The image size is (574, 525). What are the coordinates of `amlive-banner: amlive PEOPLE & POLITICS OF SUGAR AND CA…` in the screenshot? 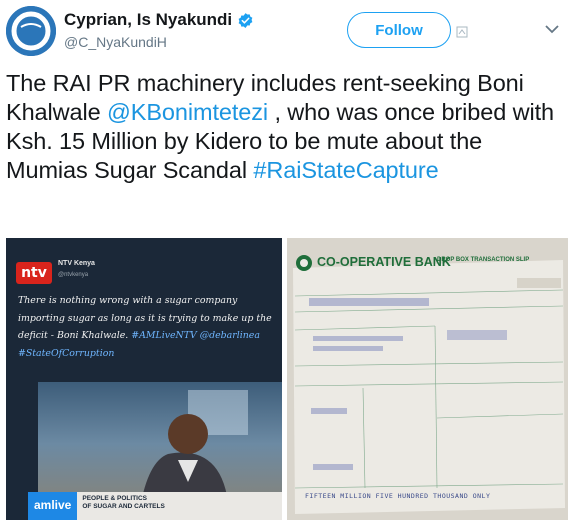 It's located at (155, 506).